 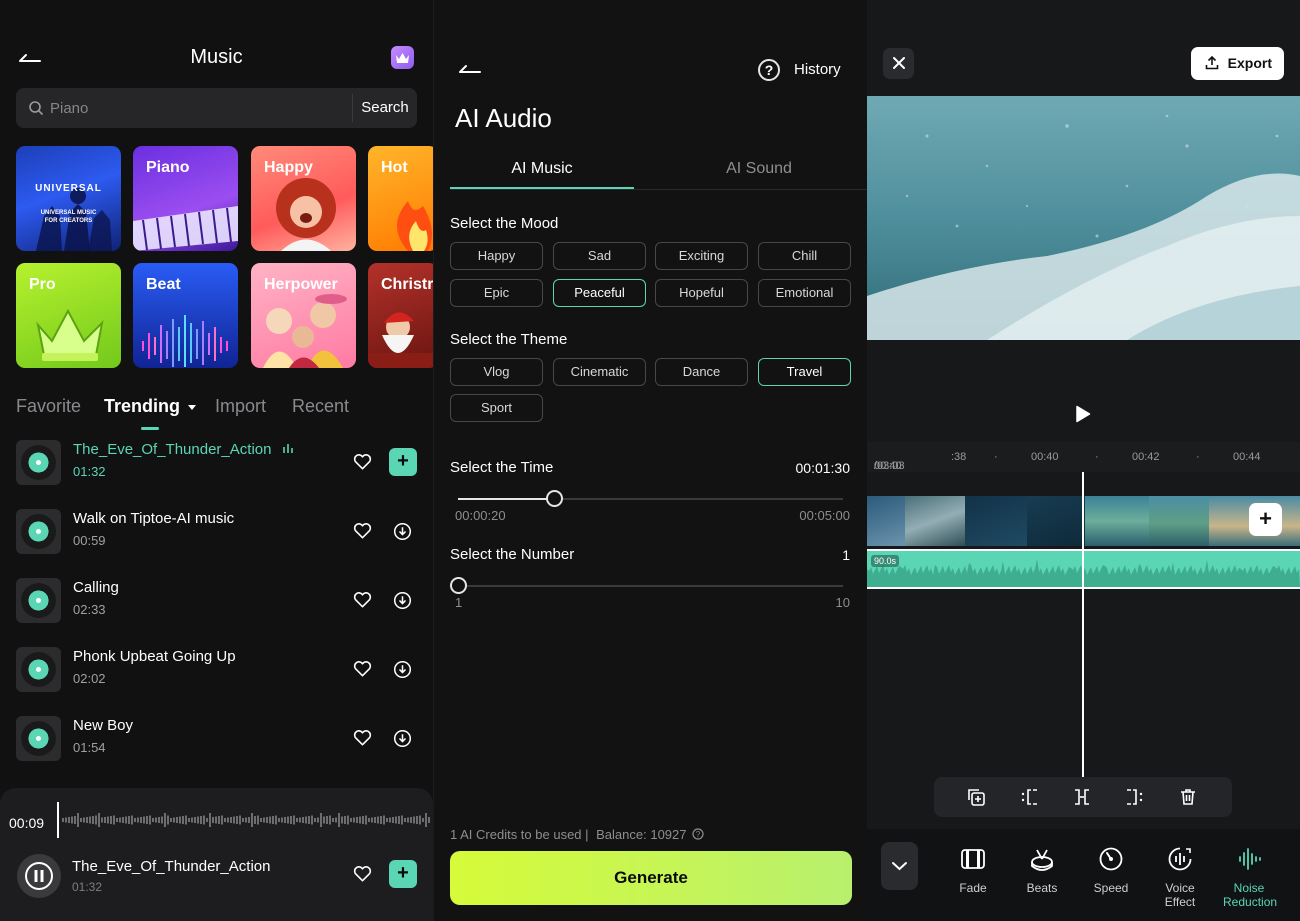 I want to click on ruler-mark: 00:44, so click(x=1247, y=457).